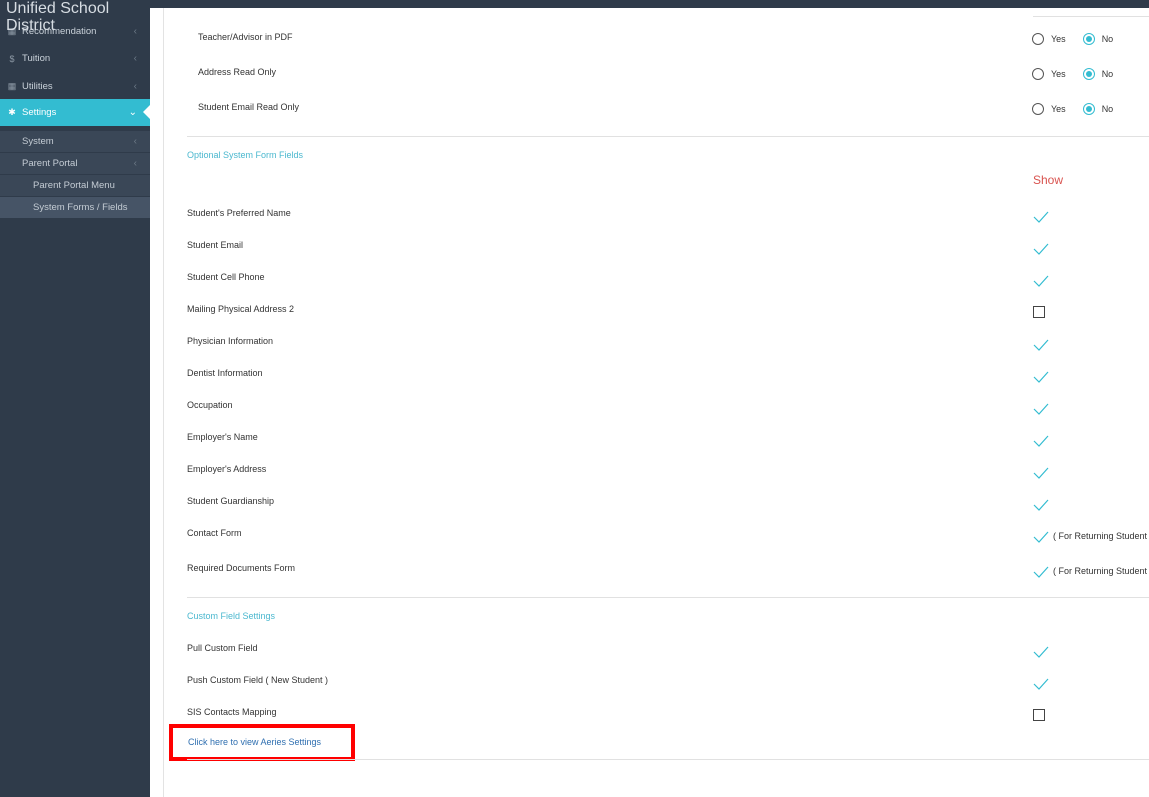 The width and height of the screenshot is (1149, 797). Describe the element at coordinates (1072, 74) in the screenshot. I see `radio-group-address-read-only: Yes No` at that location.